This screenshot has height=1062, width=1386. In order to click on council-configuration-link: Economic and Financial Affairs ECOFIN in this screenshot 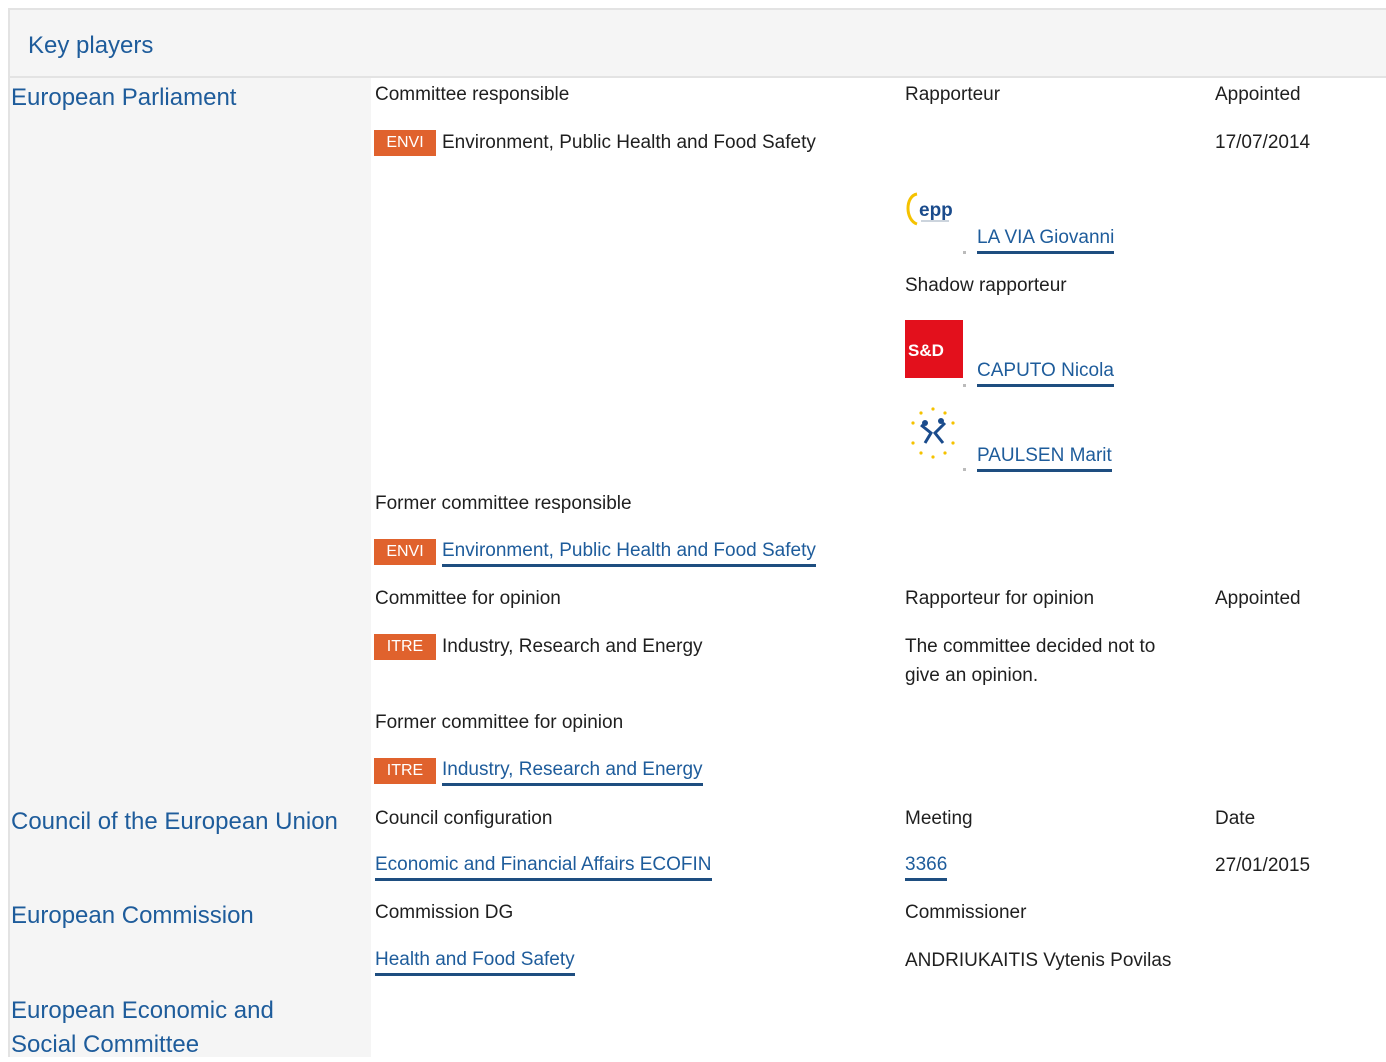, I will do `click(543, 867)`.